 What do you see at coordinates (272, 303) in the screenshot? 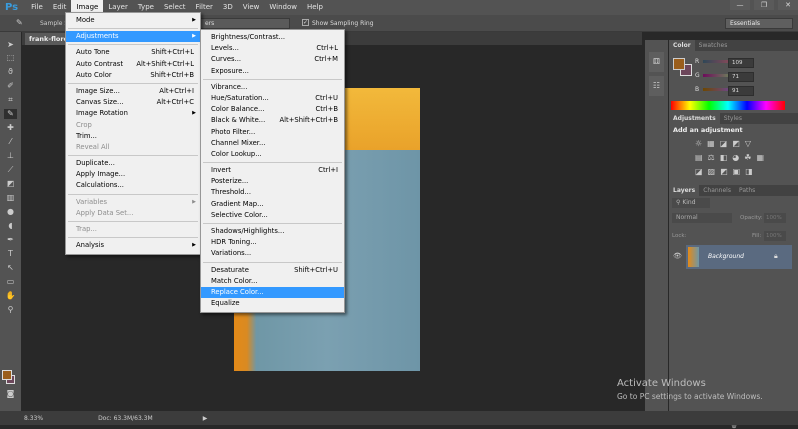
I see `submenu-item-equalize: Equalize` at bounding box center [272, 303].